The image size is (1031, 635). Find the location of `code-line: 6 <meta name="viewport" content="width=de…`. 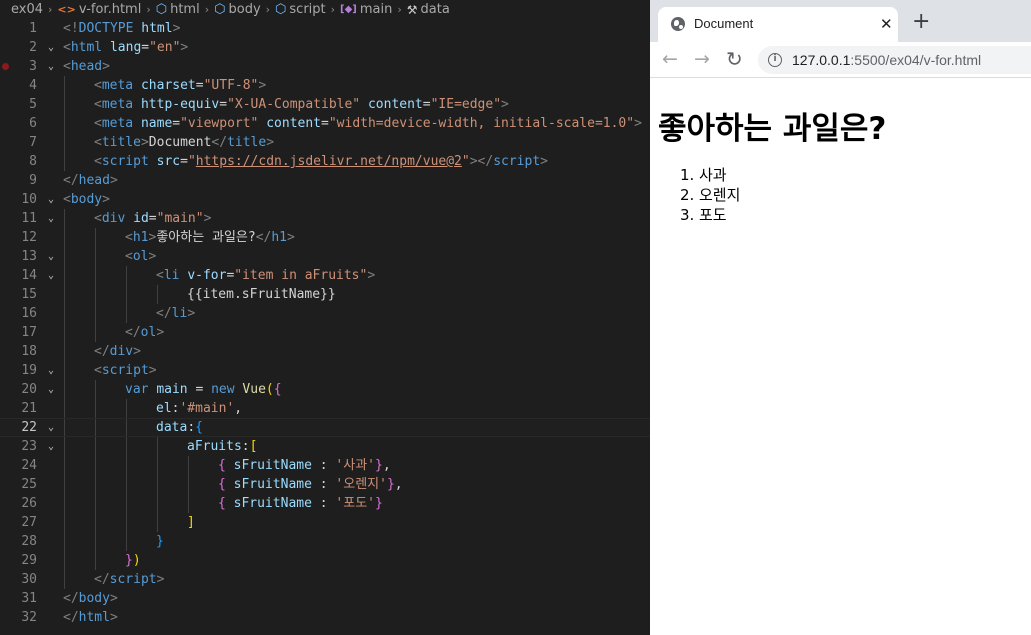

code-line: 6 <meta name="viewport" content="width=de… is located at coordinates (325, 123).